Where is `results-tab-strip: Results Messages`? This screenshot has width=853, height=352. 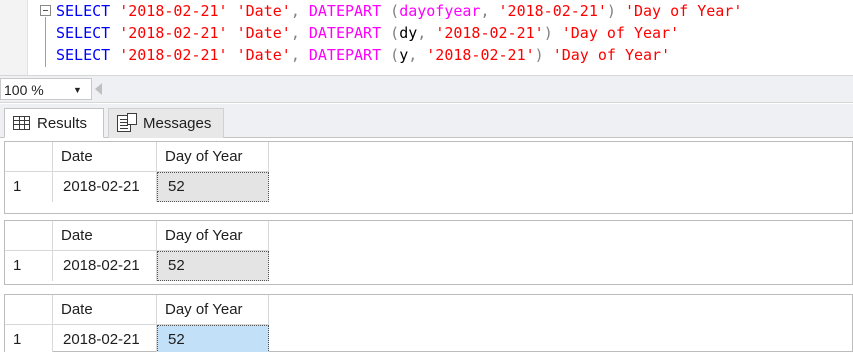
results-tab-strip: Results Messages is located at coordinates (426, 121).